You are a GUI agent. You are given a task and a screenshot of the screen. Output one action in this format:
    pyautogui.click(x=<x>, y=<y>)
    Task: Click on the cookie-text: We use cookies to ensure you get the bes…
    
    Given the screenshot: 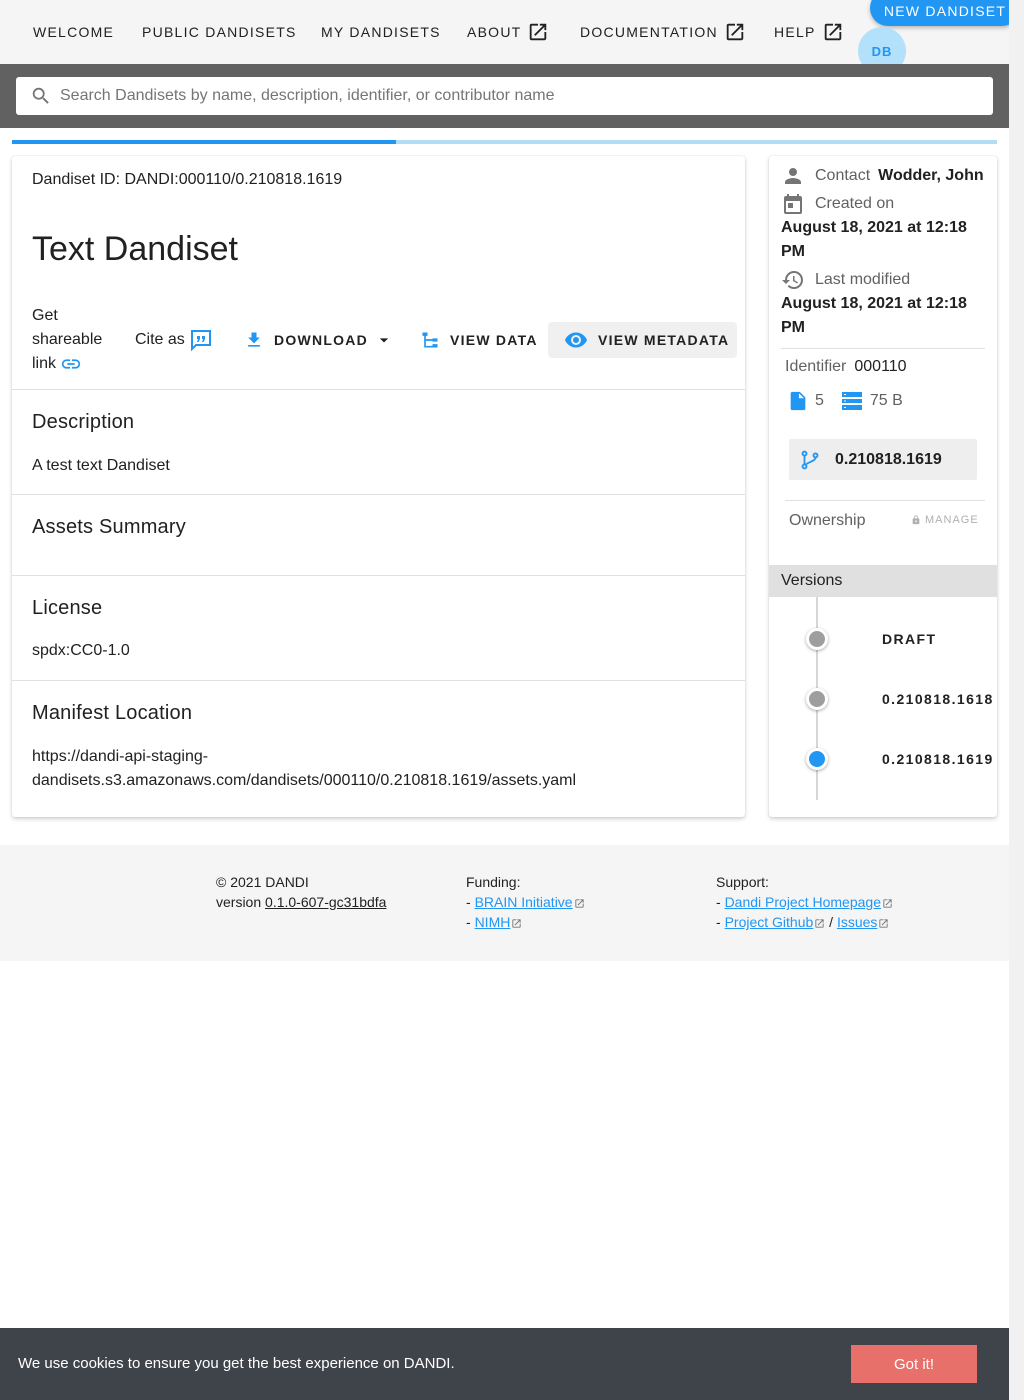 What is the action you would take?
    pyautogui.click(x=236, y=1363)
    